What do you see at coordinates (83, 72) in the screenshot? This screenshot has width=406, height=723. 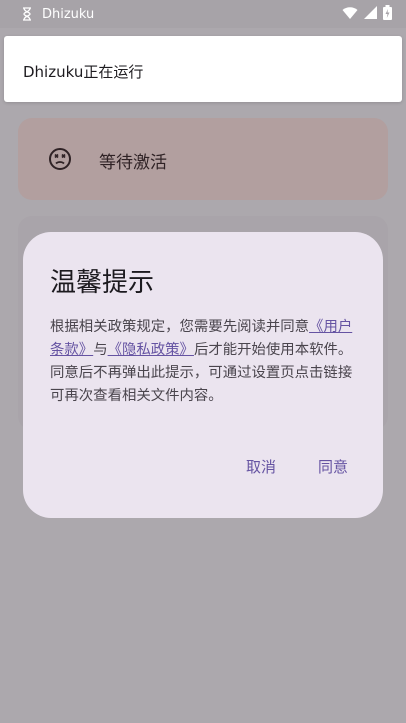 I see `notification-text: Dhizuku正在运行` at bounding box center [83, 72].